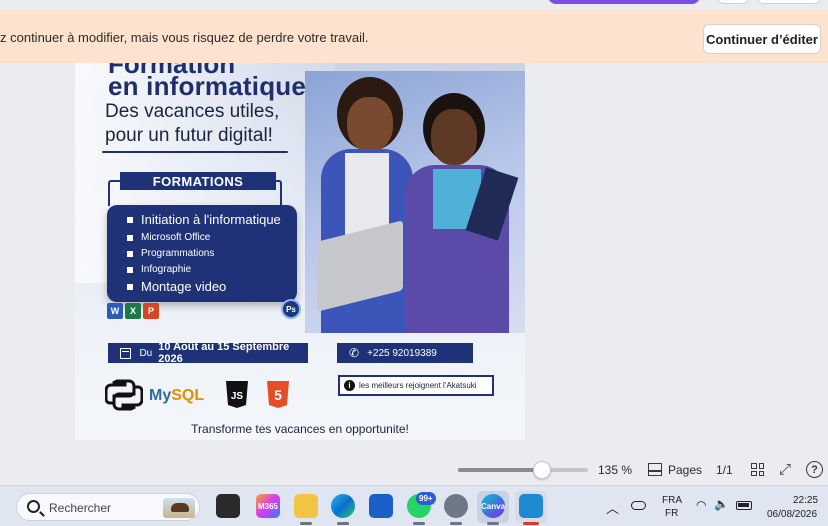  I want to click on onedrive-cloud-icon, so click(638, 505).